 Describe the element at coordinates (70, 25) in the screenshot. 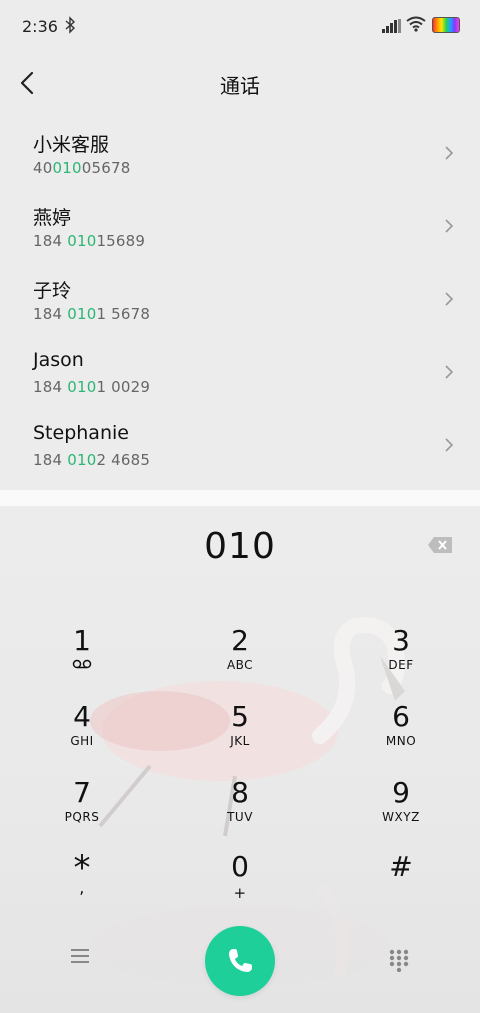

I see `bluetooth-icon` at that location.